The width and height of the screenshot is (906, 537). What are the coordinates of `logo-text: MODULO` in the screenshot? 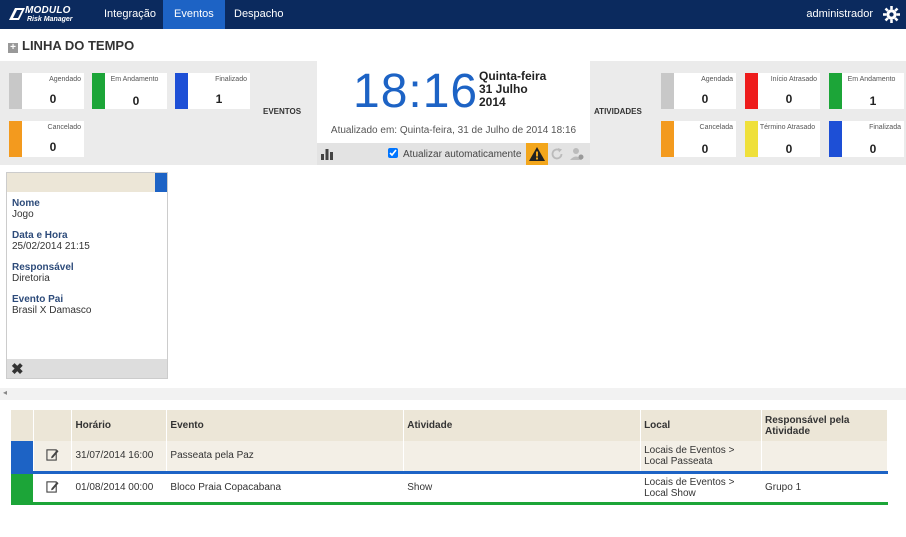 It's located at (48, 10).